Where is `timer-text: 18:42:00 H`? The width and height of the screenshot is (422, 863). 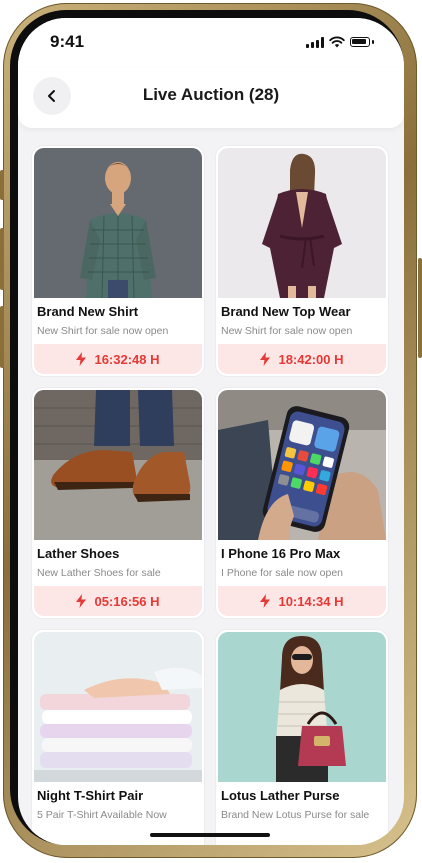 timer-text: 18:42:00 H is located at coordinates (311, 359).